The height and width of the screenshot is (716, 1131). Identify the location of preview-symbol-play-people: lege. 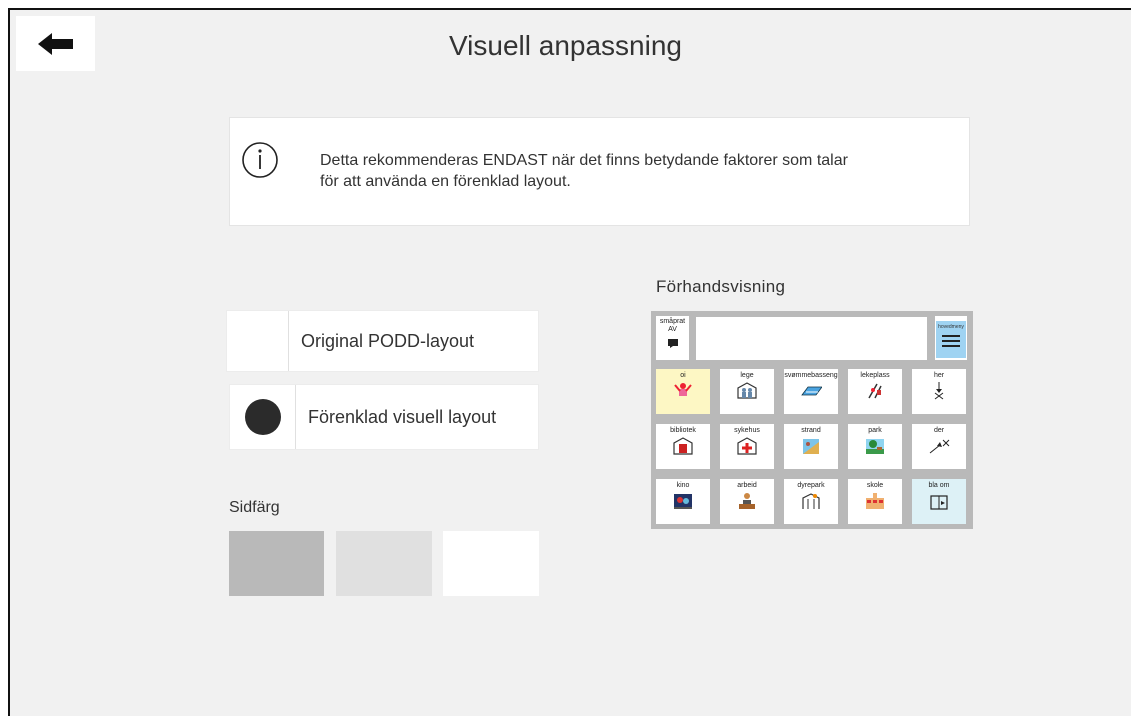
(747, 391).